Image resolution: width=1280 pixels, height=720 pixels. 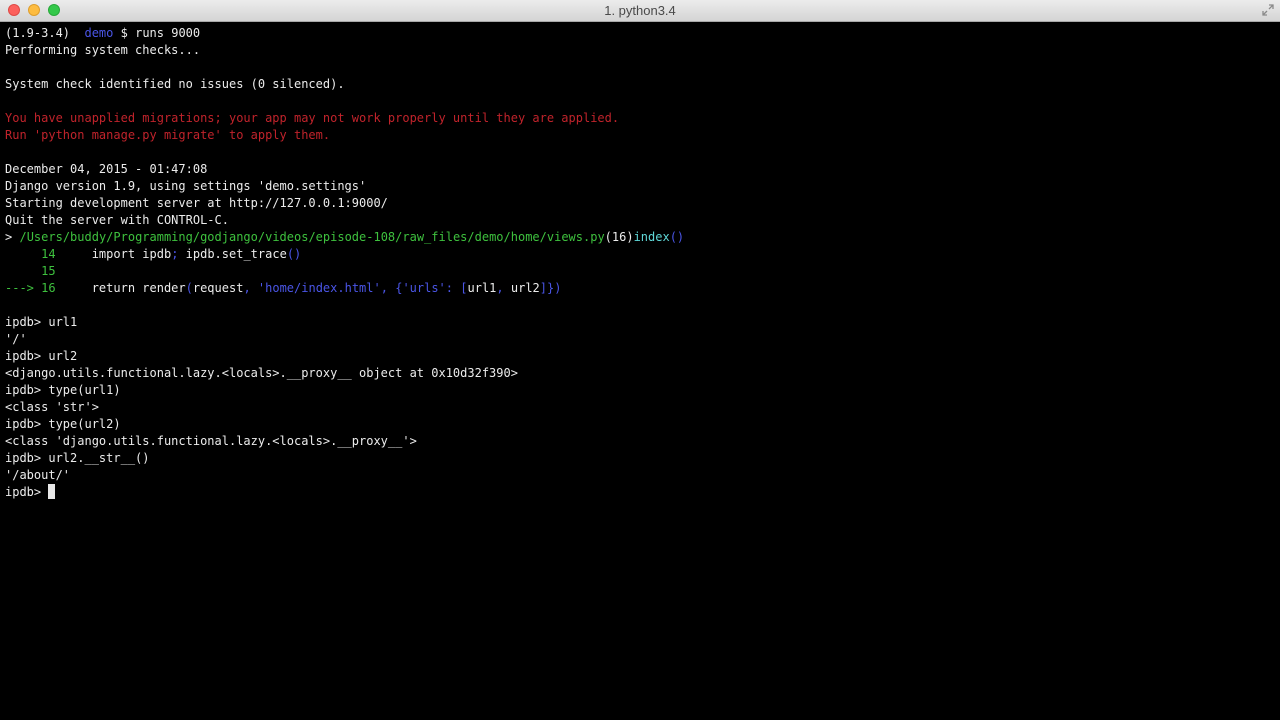 What do you see at coordinates (124, 33) in the screenshot?
I see `prompt-symbol: $` at bounding box center [124, 33].